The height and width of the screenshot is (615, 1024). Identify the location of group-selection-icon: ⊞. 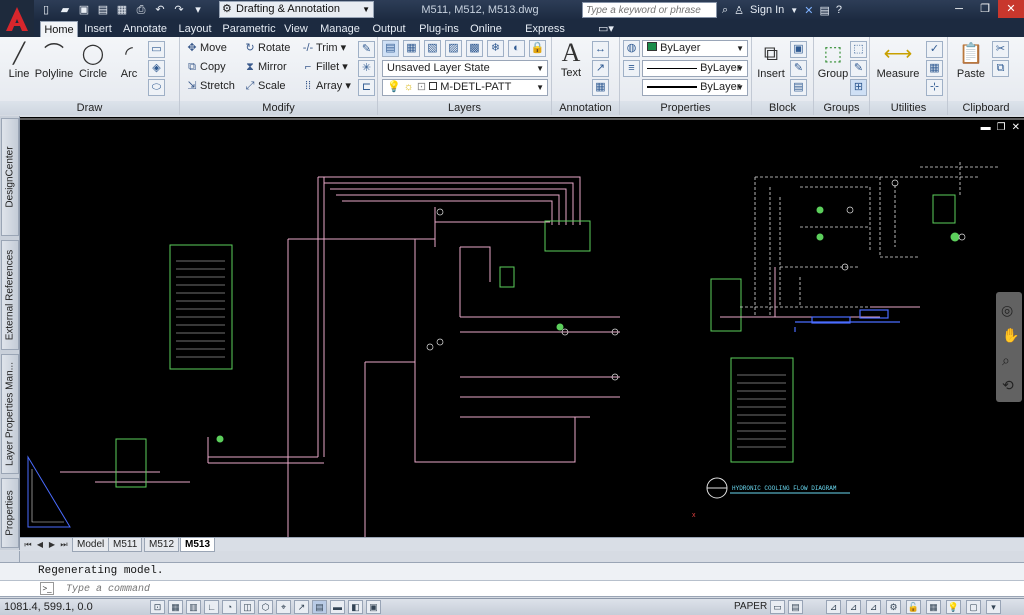
(858, 87).